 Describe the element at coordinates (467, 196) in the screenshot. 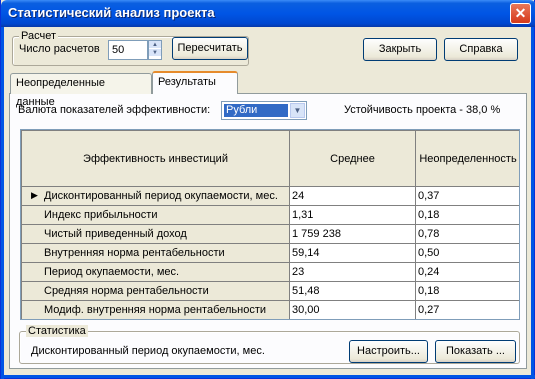

I see `row-uncertainty: 0,37` at that location.